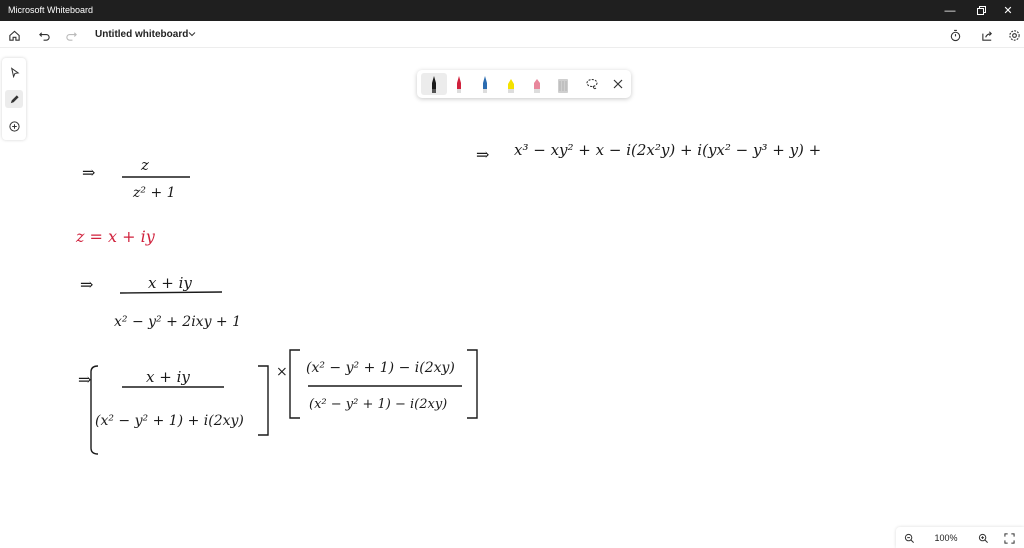 Image resolution: width=1024 pixels, height=548 pixels. I want to click on zoom-in-button, so click(983, 538).